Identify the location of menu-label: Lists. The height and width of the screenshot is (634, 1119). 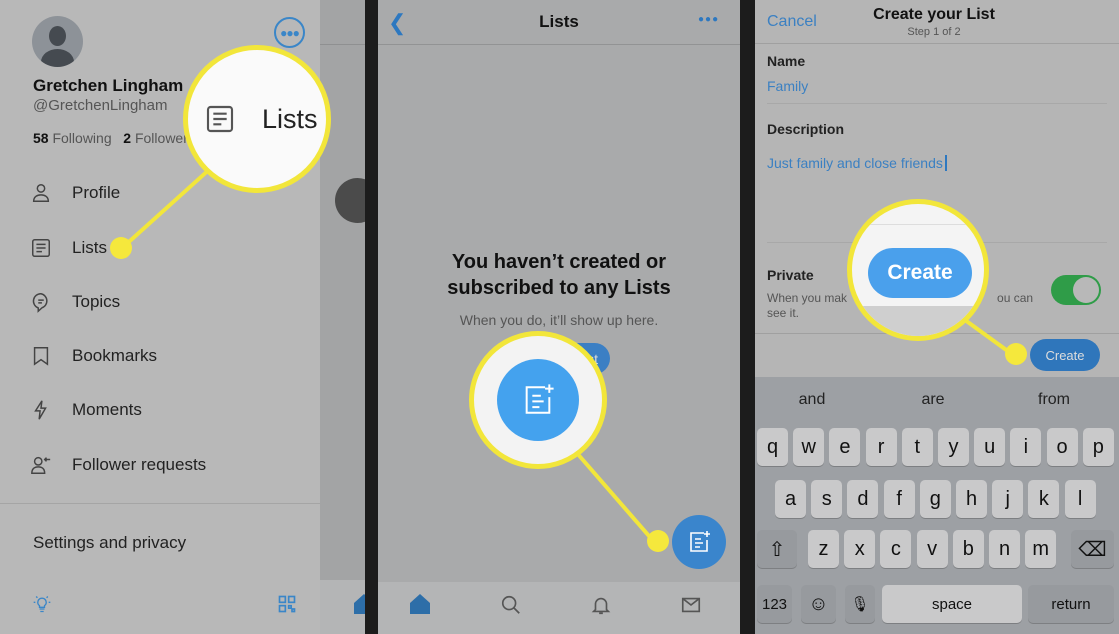
(89, 247).